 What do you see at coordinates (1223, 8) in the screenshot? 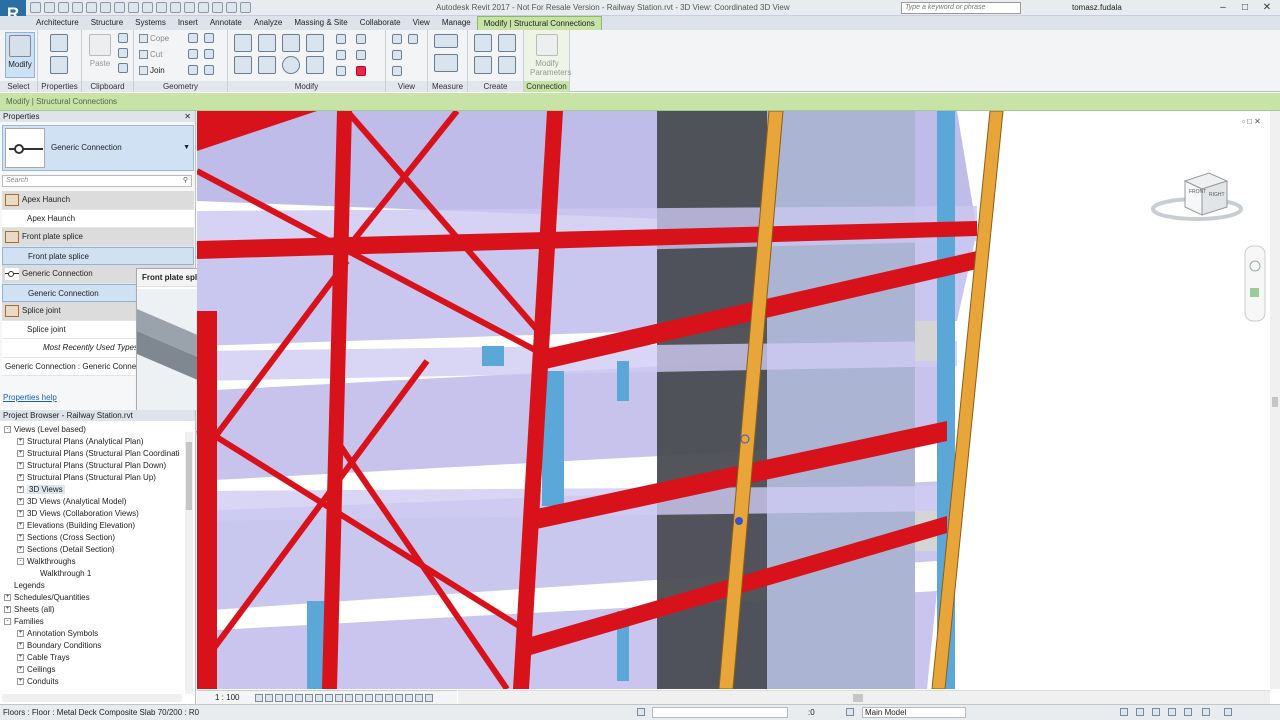
I see `minimize-icon: –` at bounding box center [1223, 8].